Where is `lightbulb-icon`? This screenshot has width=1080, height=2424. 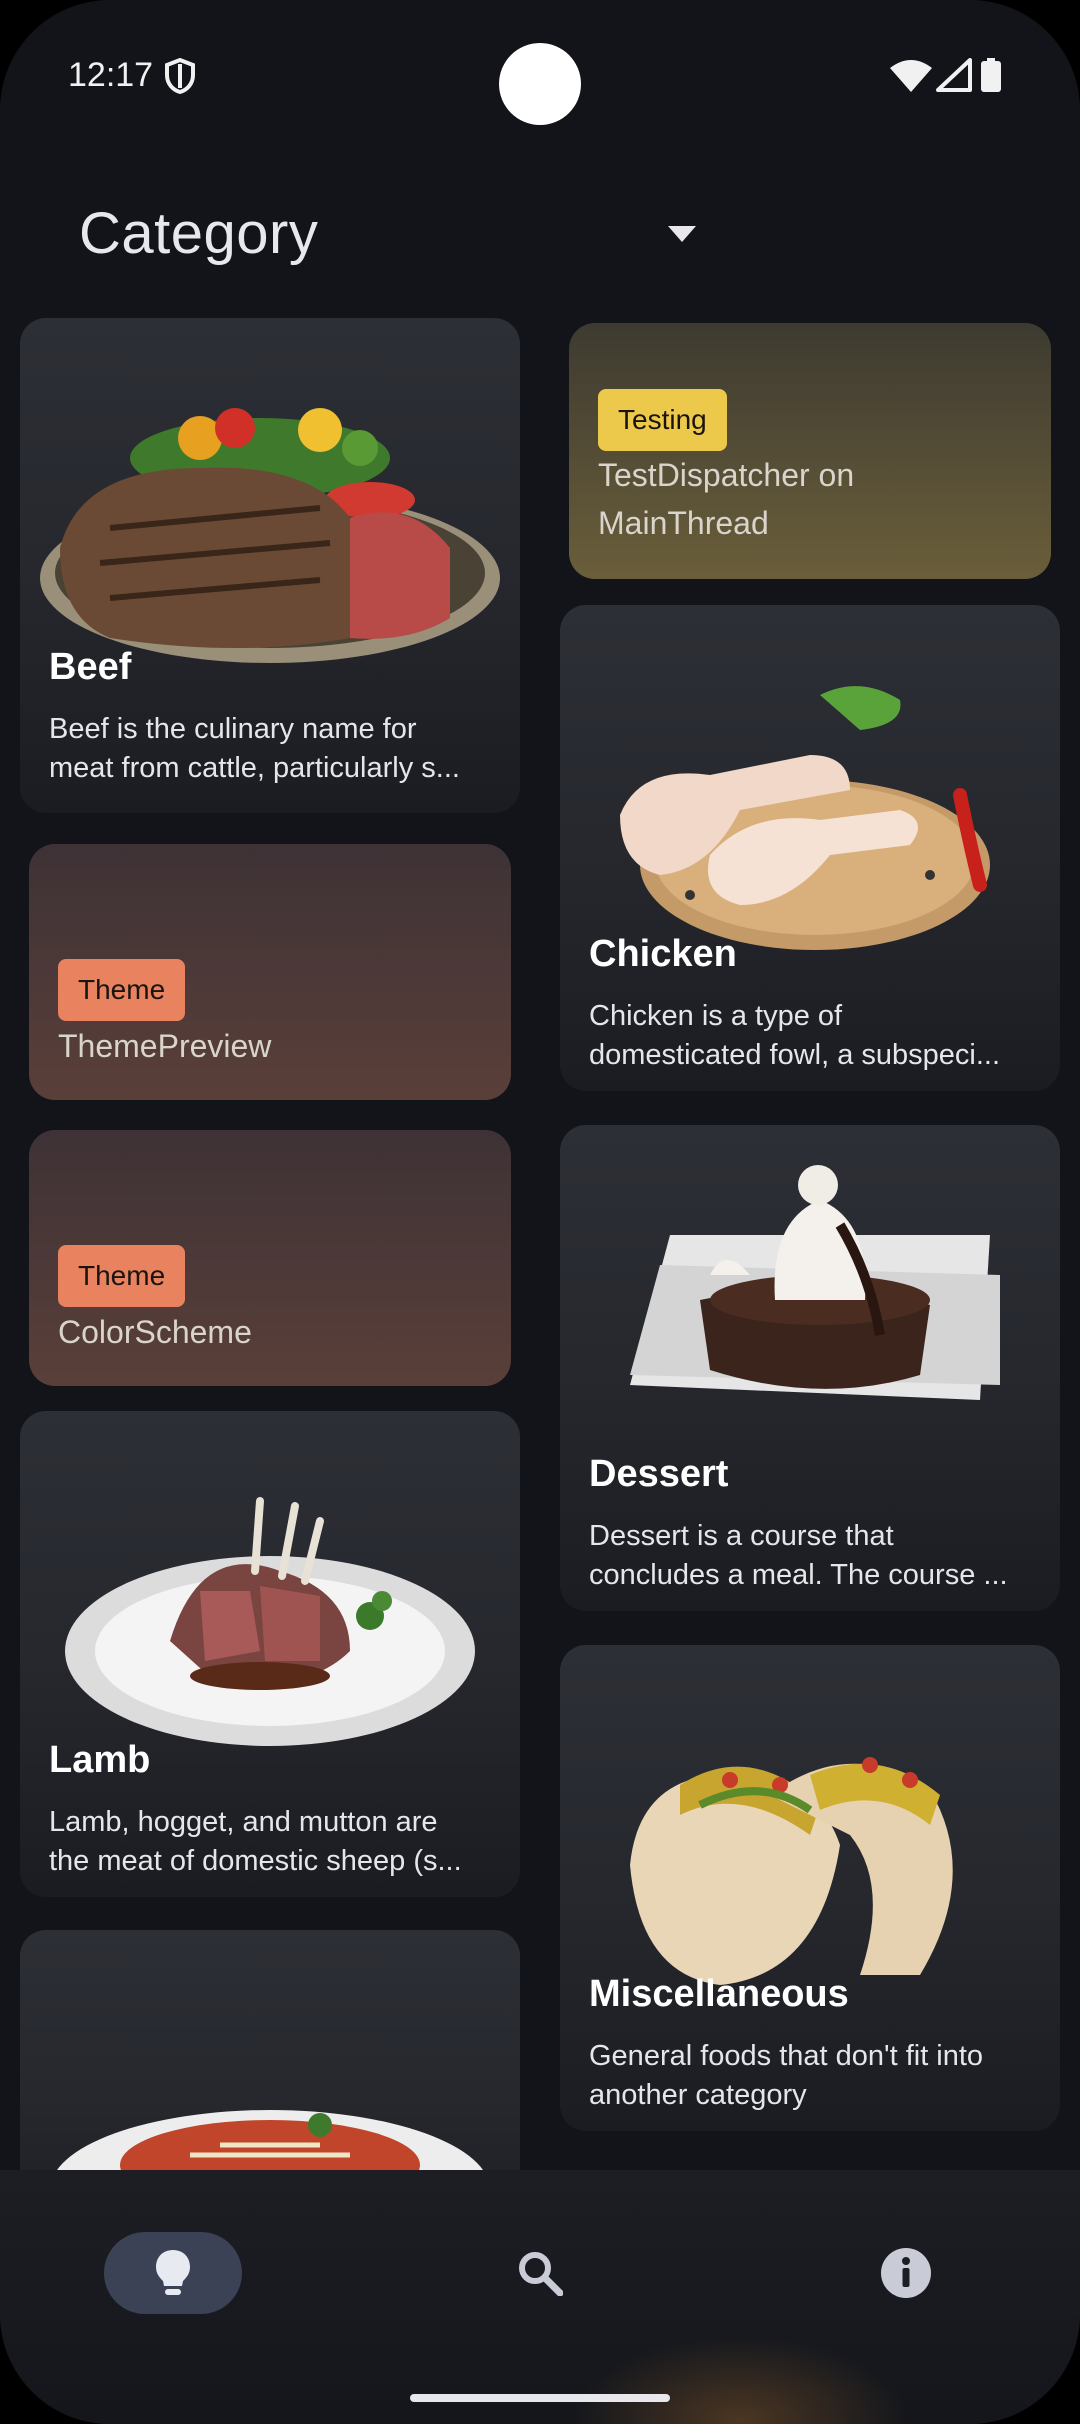
lightbulb-icon is located at coordinates (173, 2272).